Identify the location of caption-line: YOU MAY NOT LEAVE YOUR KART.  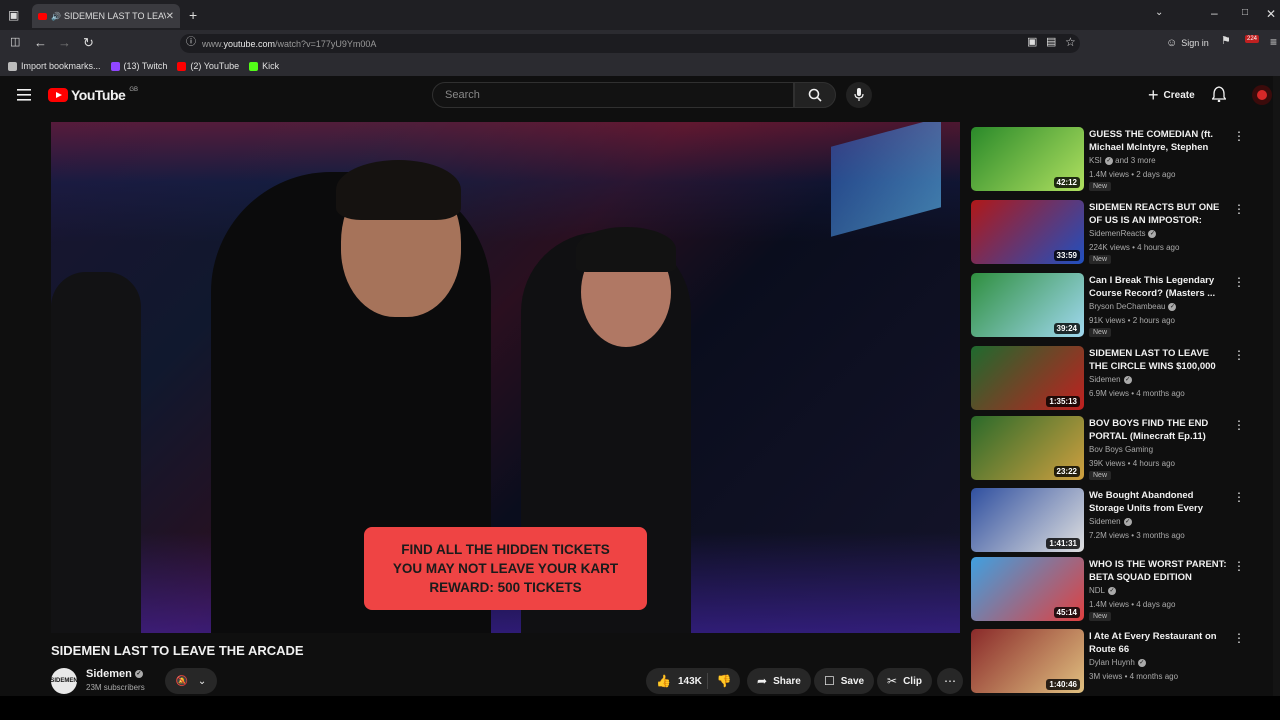
(505, 568).